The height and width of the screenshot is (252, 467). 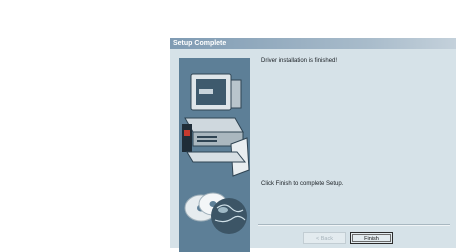 What do you see at coordinates (324, 238) in the screenshot?
I see `back-button: < Back` at bounding box center [324, 238].